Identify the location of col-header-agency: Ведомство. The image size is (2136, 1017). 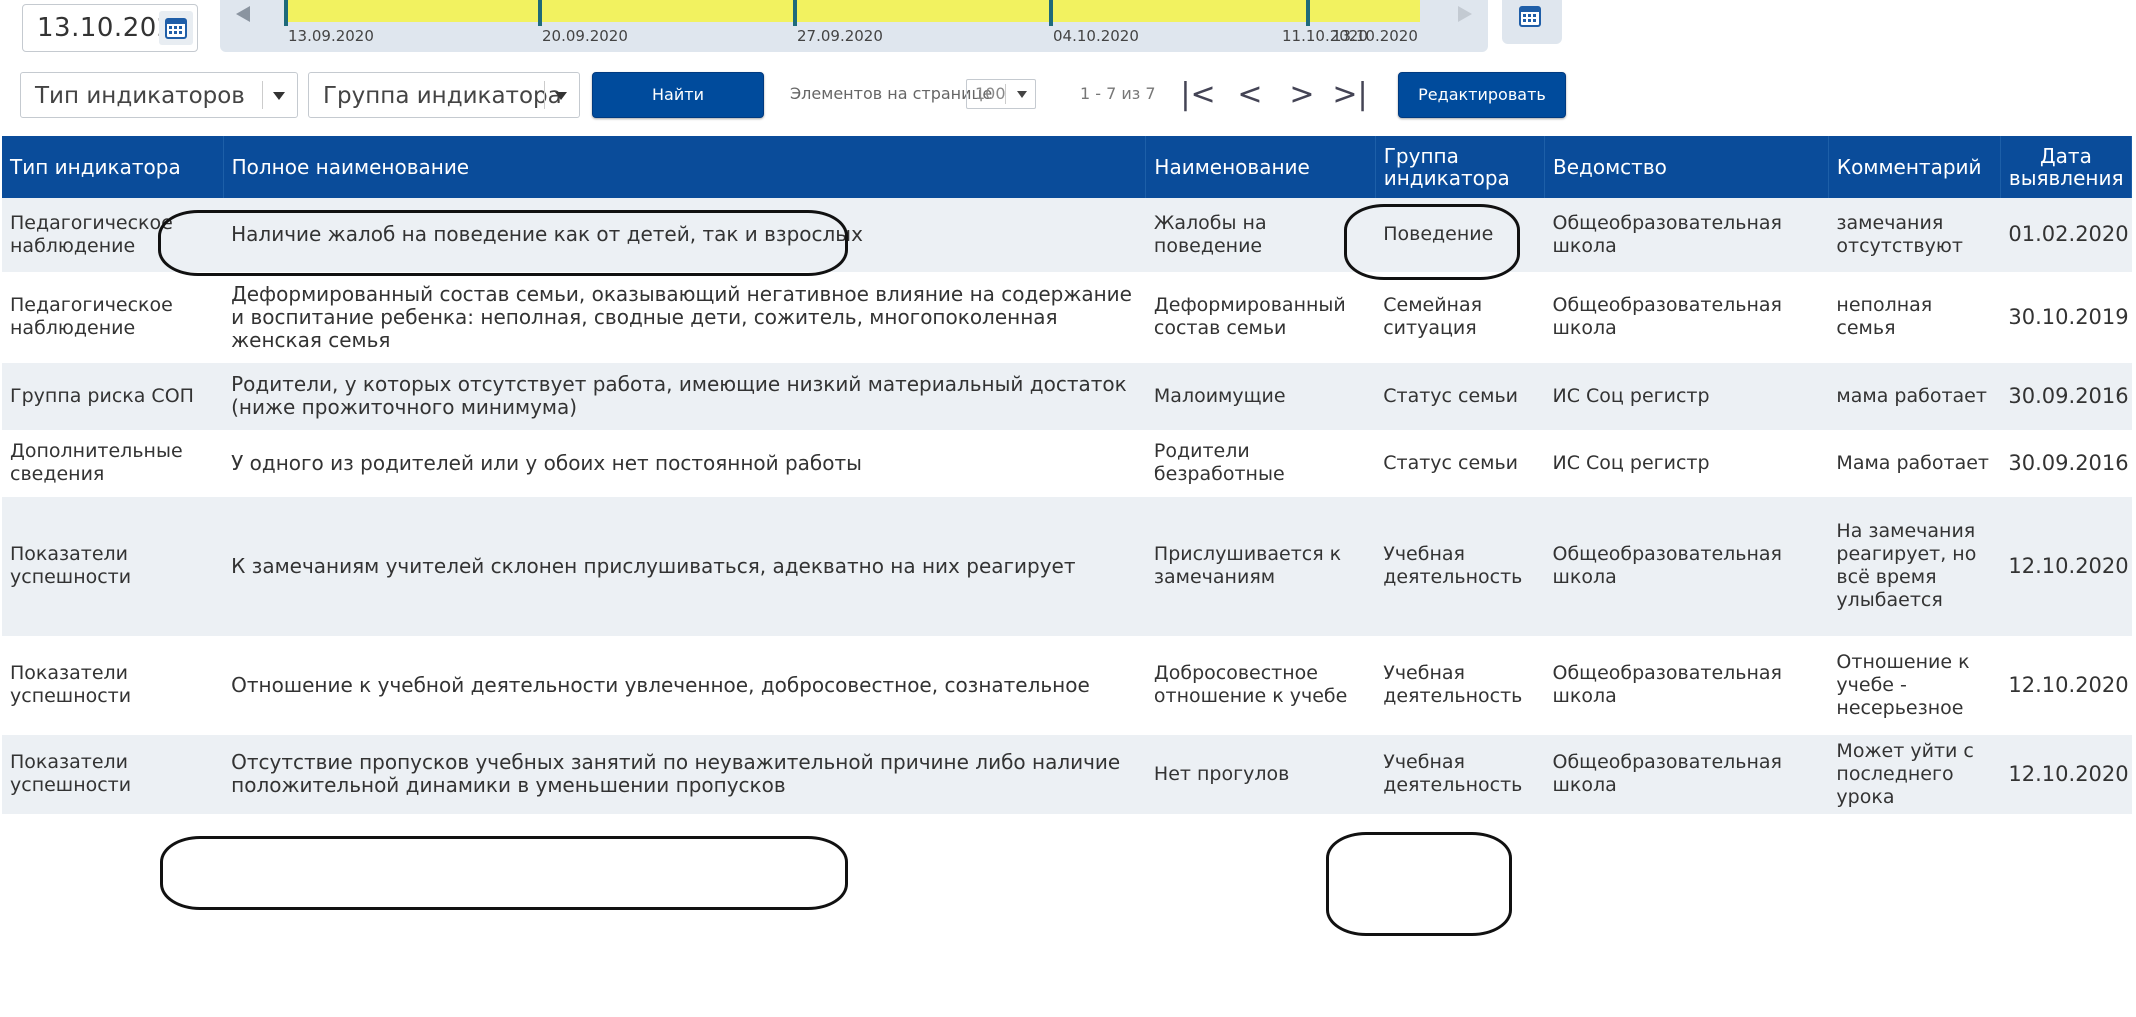
(1686, 167).